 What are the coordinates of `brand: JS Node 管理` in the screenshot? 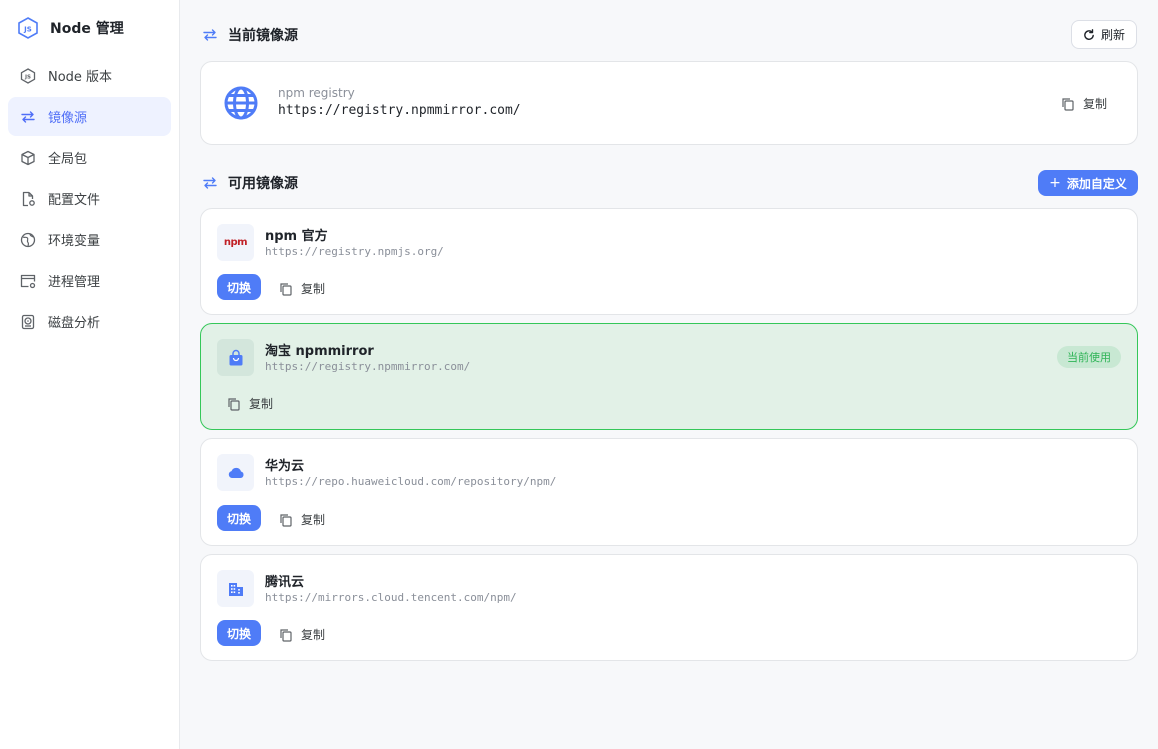 It's located at (71, 28).